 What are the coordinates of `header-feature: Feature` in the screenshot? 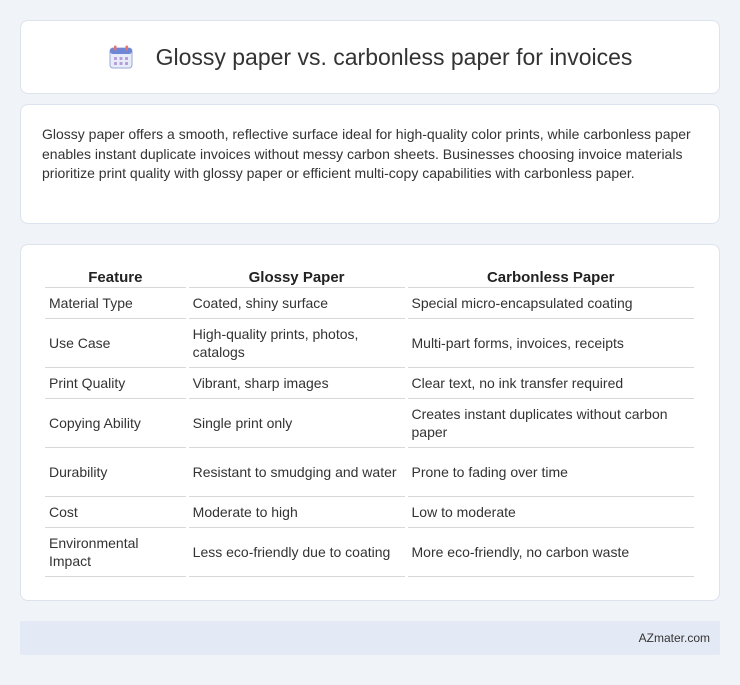 It's located at (115, 276).